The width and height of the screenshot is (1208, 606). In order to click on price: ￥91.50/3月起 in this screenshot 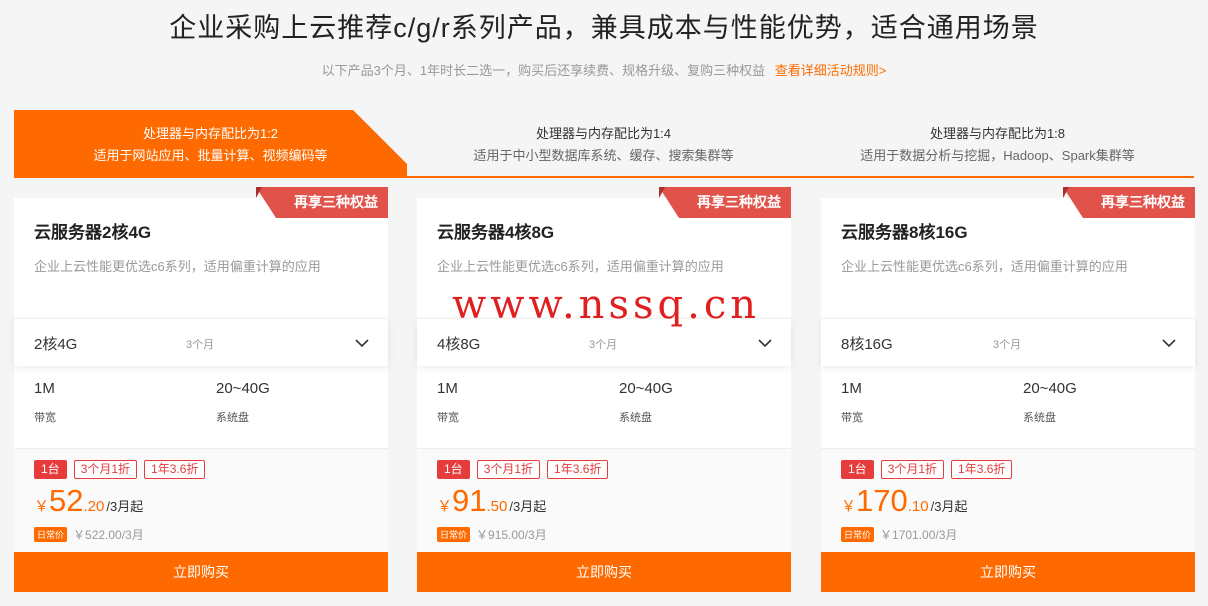, I will do `click(491, 501)`.